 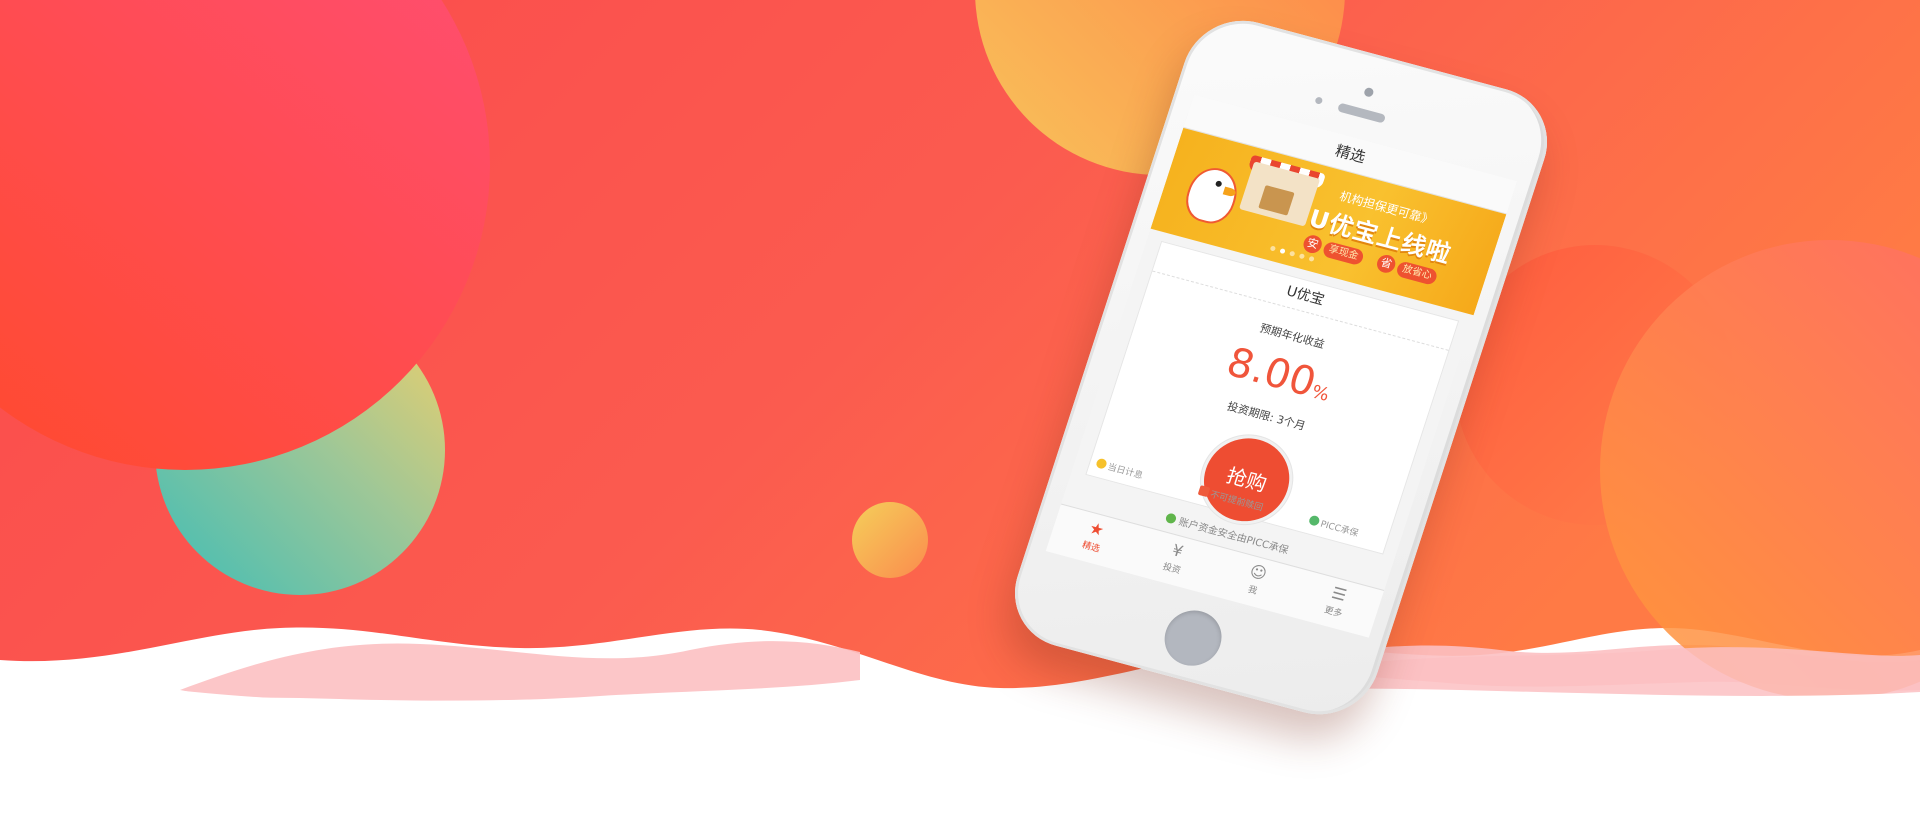 What do you see at coordinates (1101, 463) in the screenshot?
I see `coin-icon` at bounding box center [1101, 463].